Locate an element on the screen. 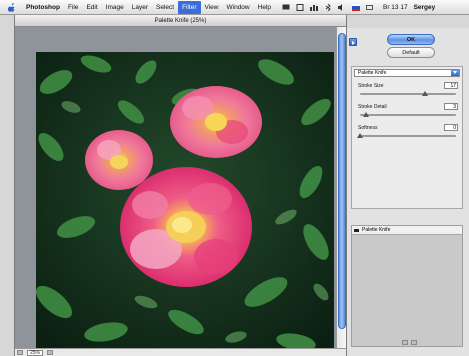 This screenshot has height=356, width=469. menu-image: Image is located at coordinates (115, 7).